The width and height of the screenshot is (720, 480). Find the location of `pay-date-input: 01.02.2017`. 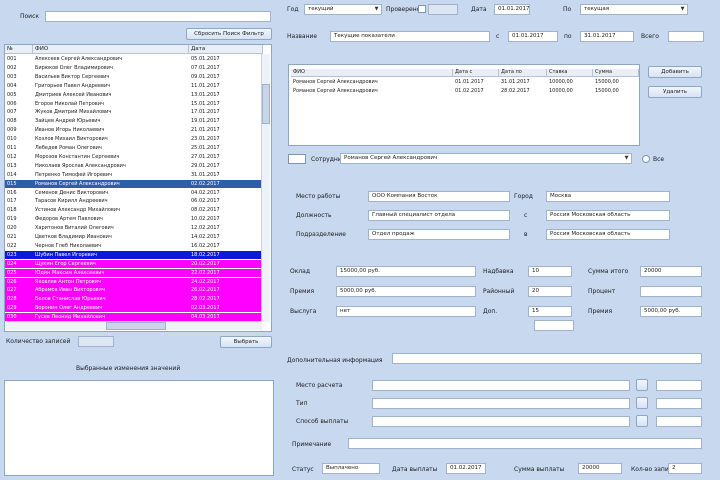

pay-date-input: 01.02.2017 is located at coordinates (466, 468).